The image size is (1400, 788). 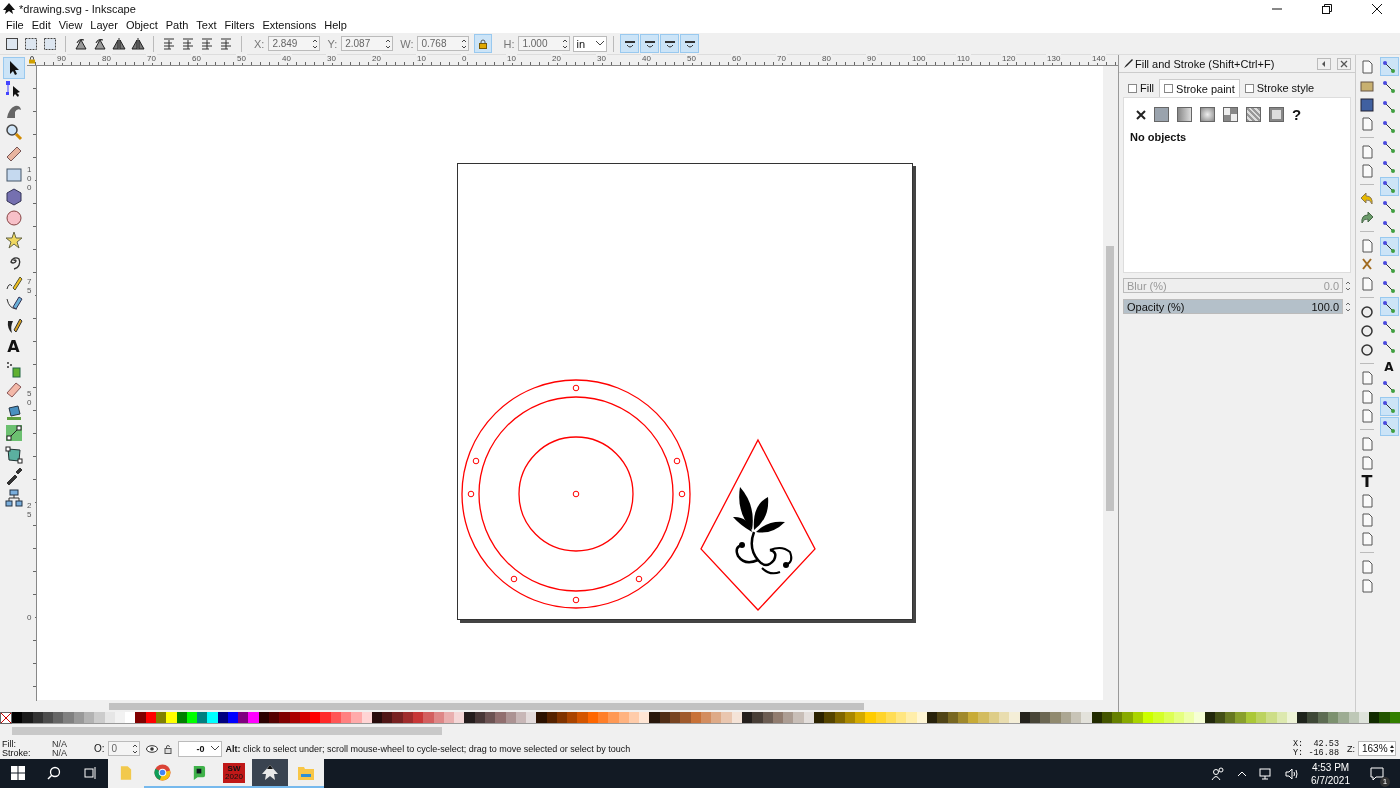 I want to click on status-message: No objects, so click(x=1159, y=137).